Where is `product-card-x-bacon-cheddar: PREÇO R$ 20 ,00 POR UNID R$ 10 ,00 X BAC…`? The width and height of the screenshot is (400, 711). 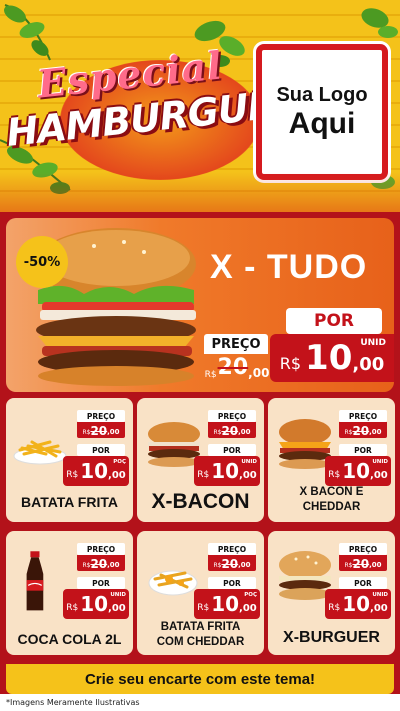
product-card-x-bacon-cheddar: PREÇO R$ 20 ,00 POR UNID R$ 10 ,00 X BAC… is located at coordinates (331, 460).